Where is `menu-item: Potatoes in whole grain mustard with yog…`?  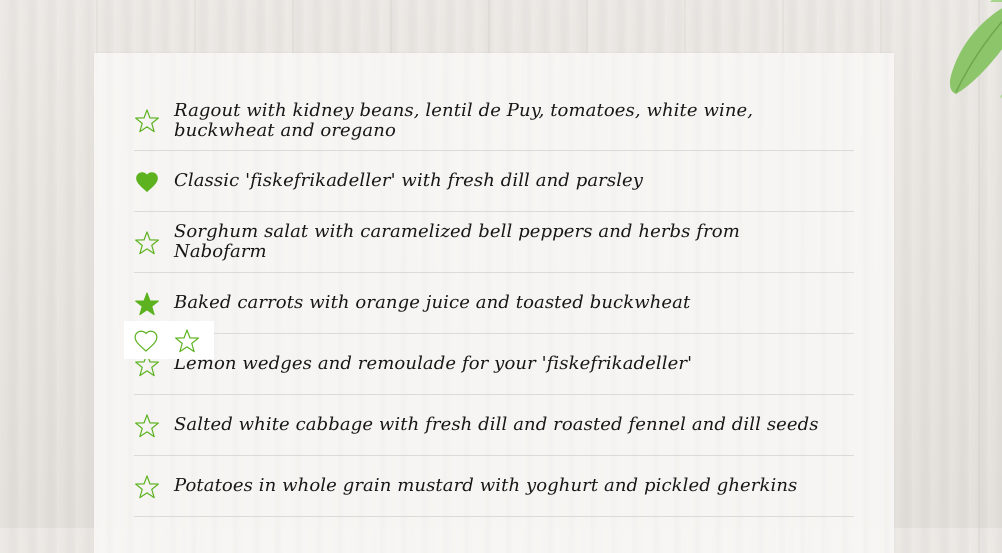 menu-item: Potatoes in whole grain mustard with yog… is located at coordinates (494, 486).